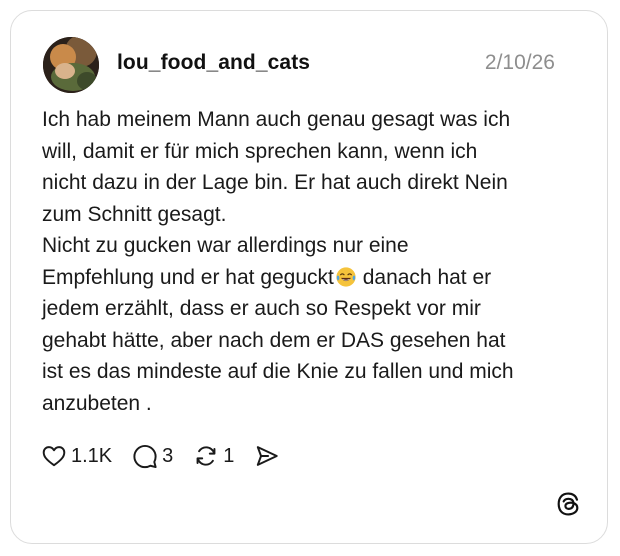  I want to click on post-date: 2/10/26, so click(519, 62).